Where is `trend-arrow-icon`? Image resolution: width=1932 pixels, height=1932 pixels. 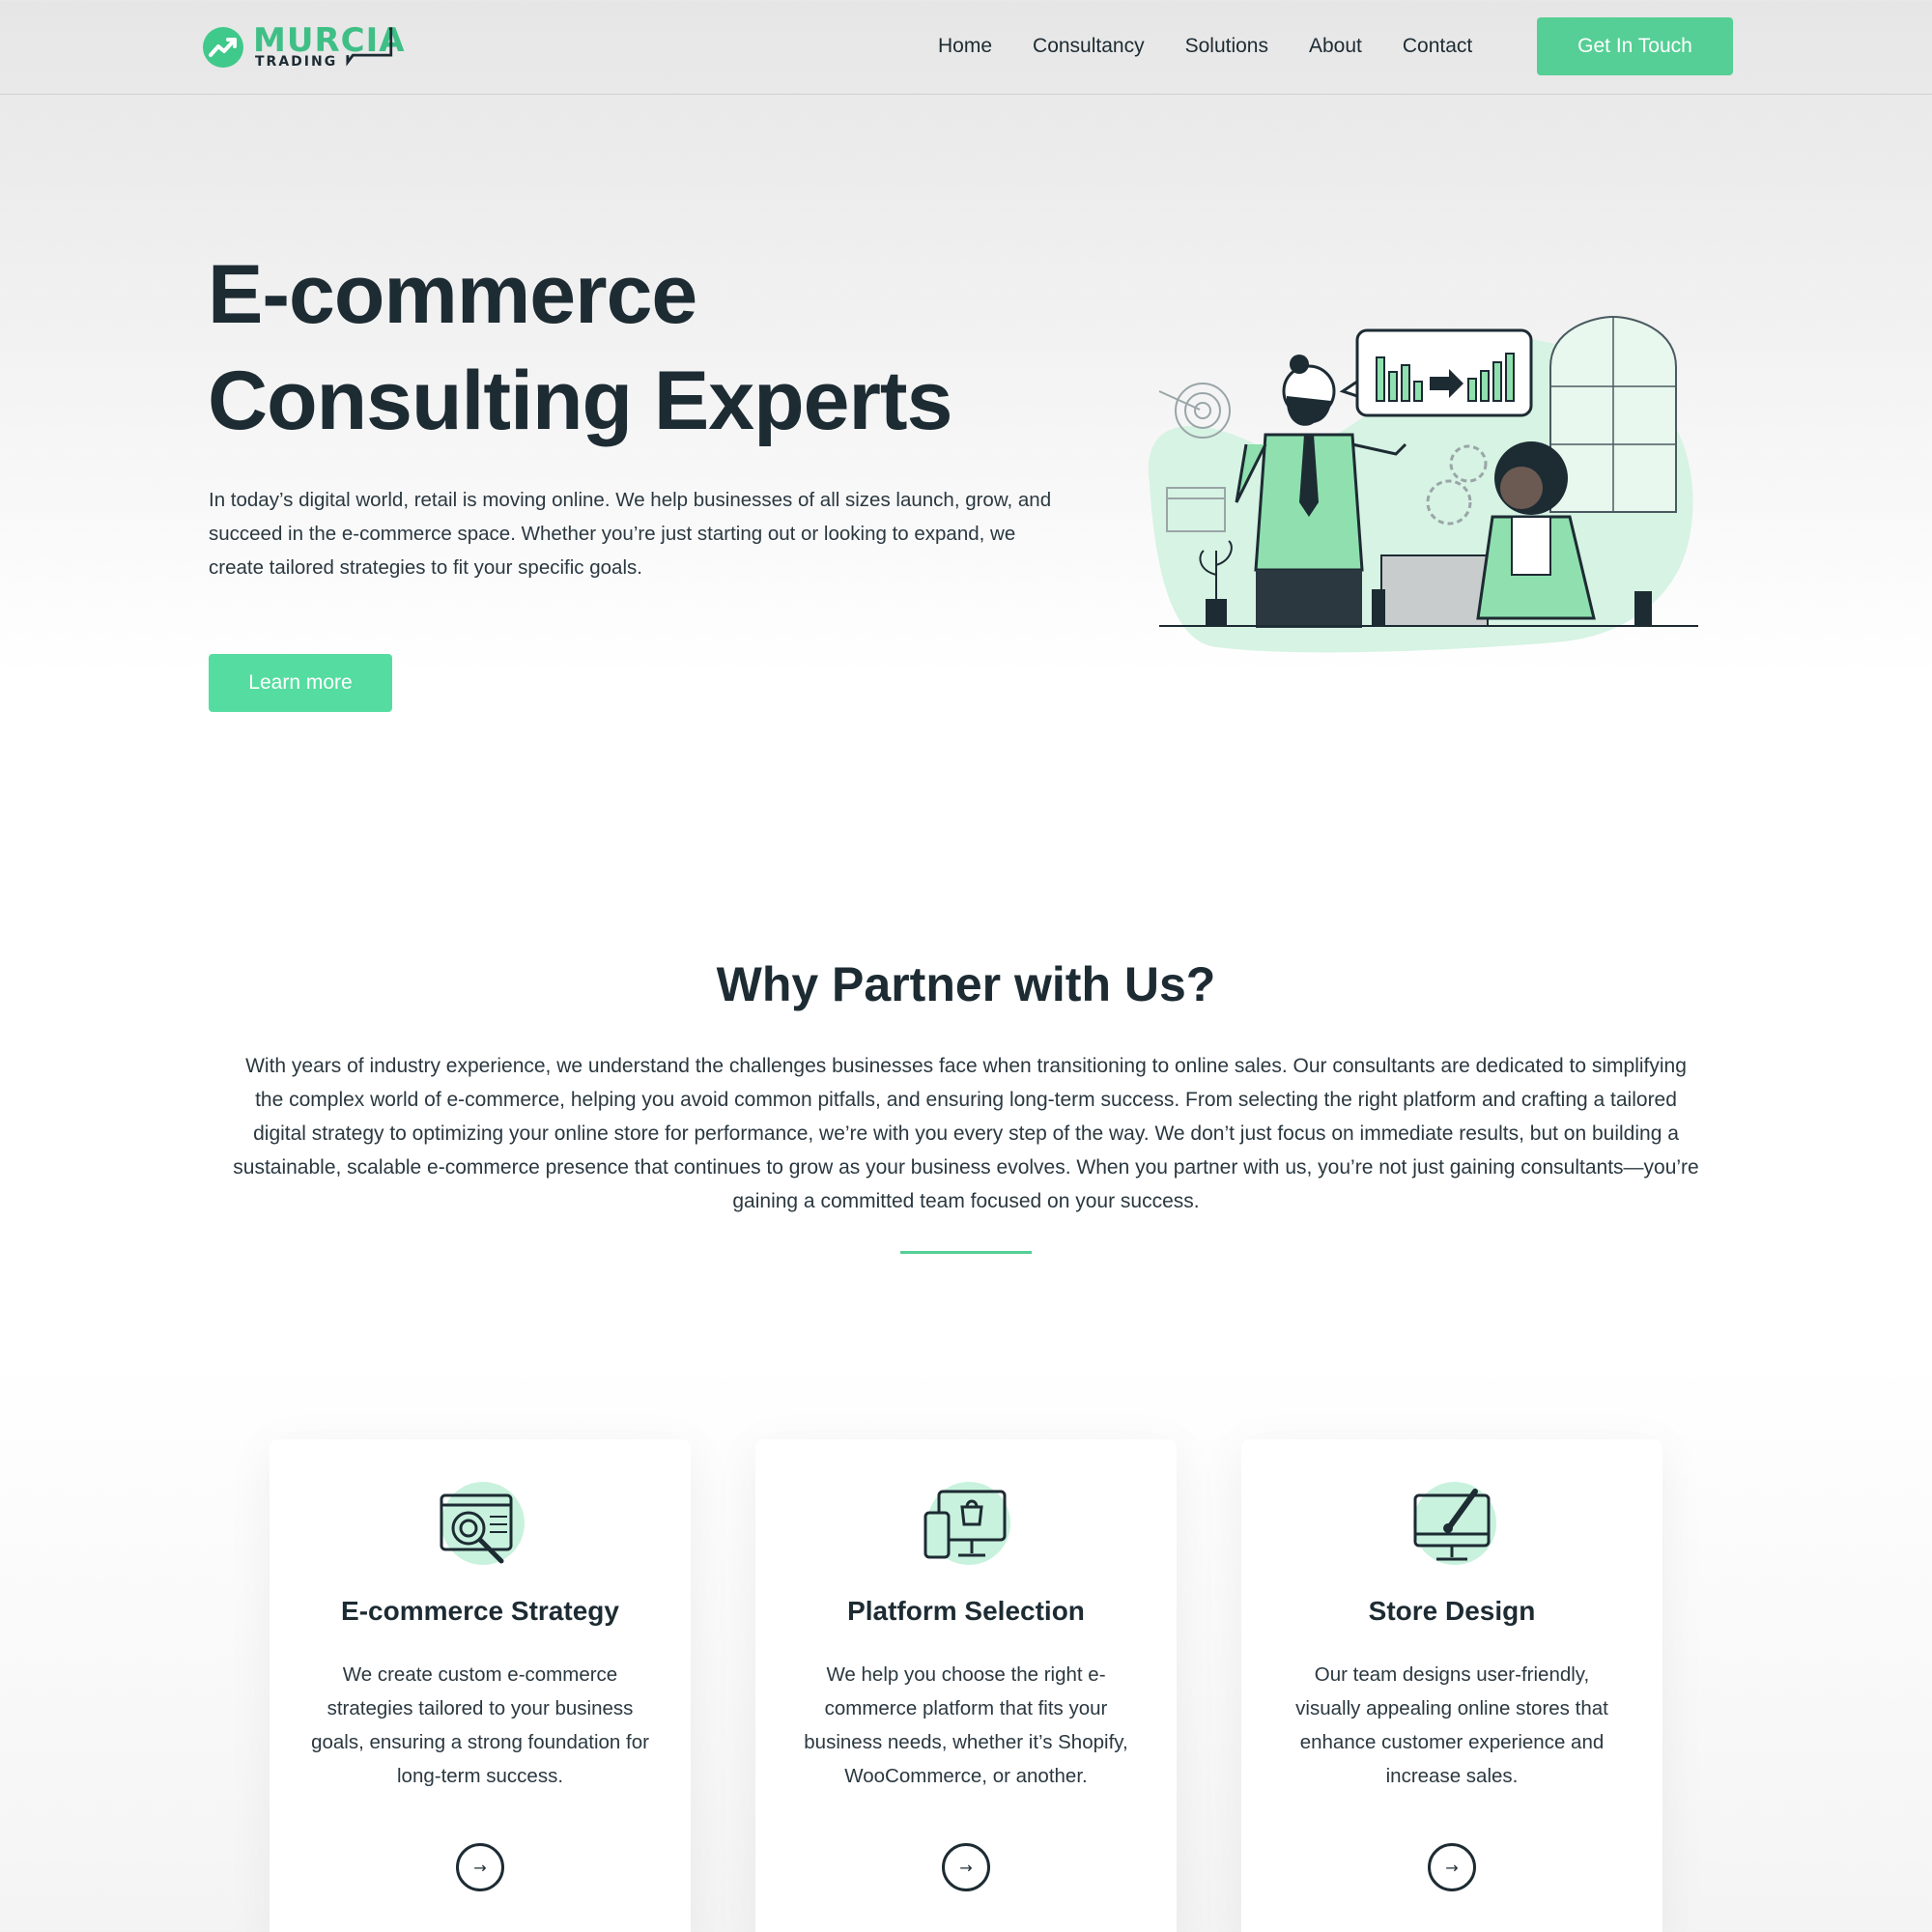
trend-arrow-icon is located at coordinates (223, 47).